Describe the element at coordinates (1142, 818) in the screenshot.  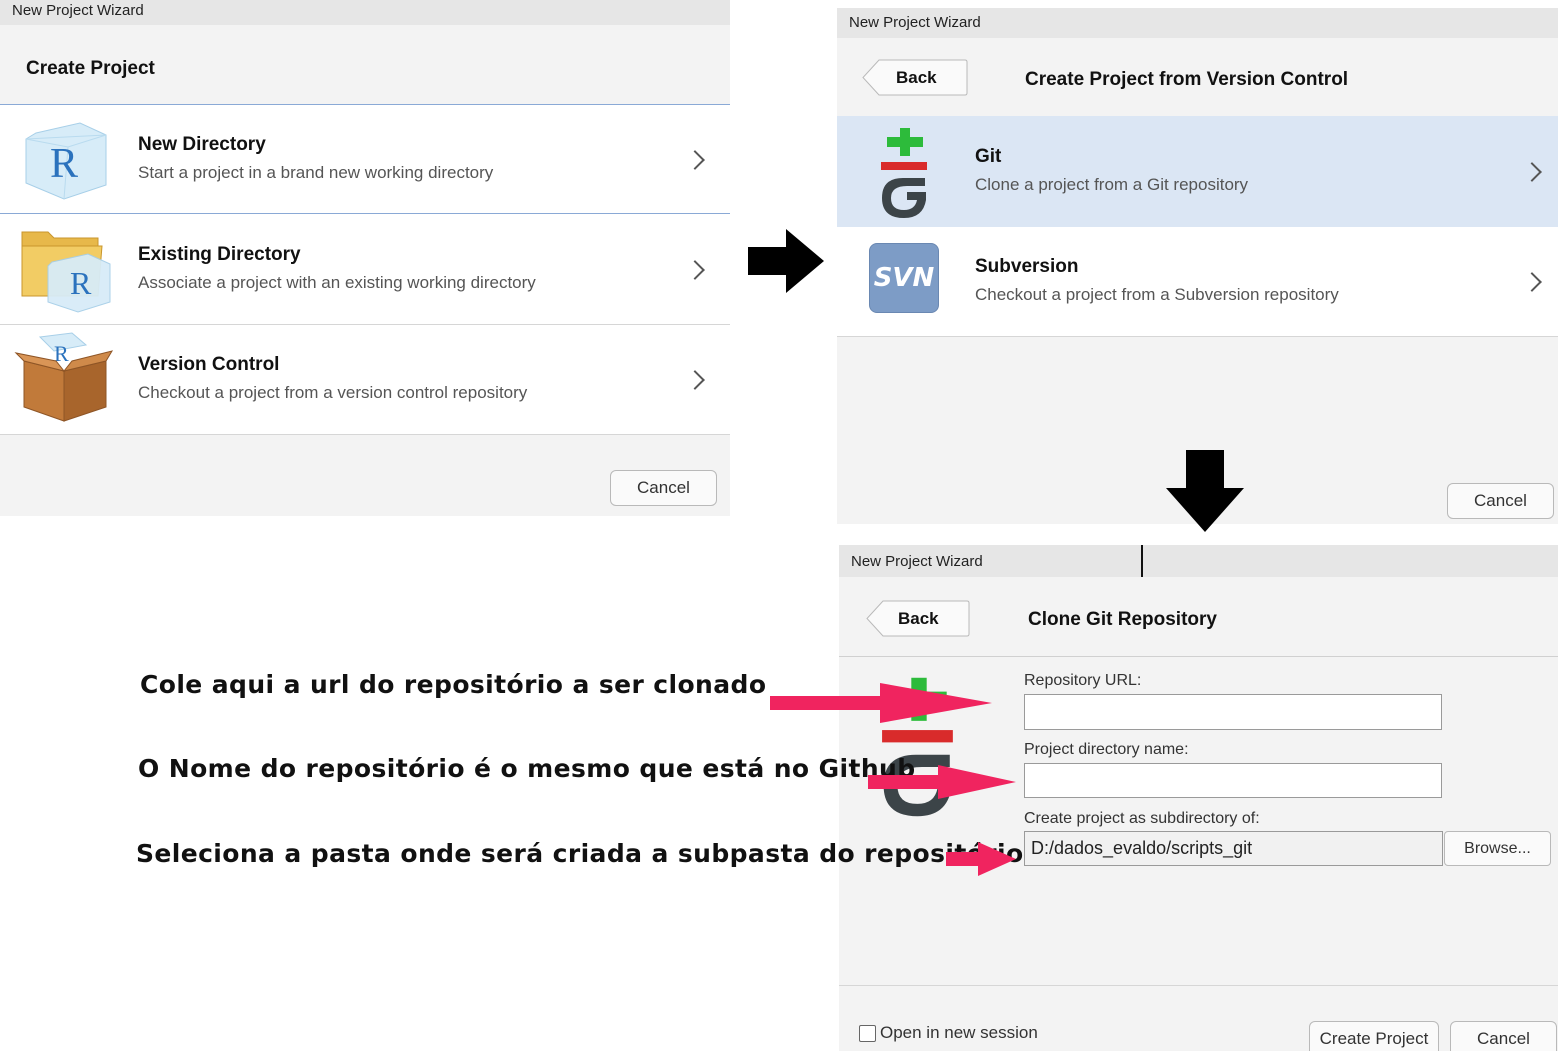
I see `subdirectory-label: Create project as subdirectory of:` at that location.